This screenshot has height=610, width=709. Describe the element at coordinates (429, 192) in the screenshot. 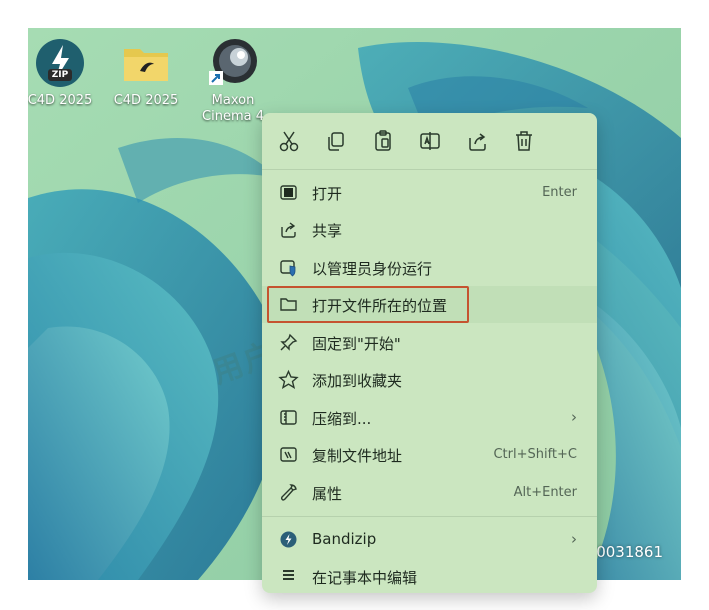

I see `menu-item-open: 打开 Enter` at that location.